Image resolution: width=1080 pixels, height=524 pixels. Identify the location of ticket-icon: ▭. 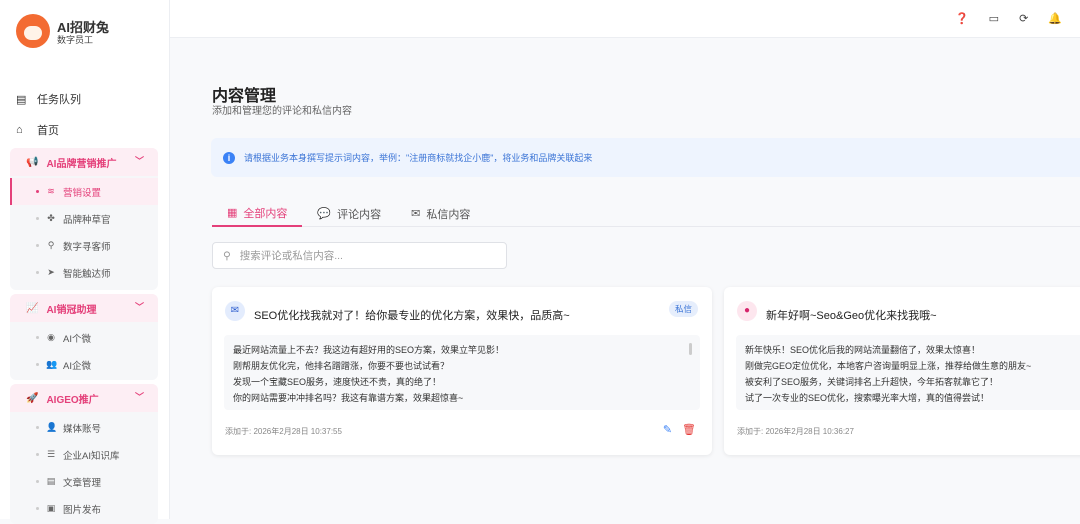
(994, 18).